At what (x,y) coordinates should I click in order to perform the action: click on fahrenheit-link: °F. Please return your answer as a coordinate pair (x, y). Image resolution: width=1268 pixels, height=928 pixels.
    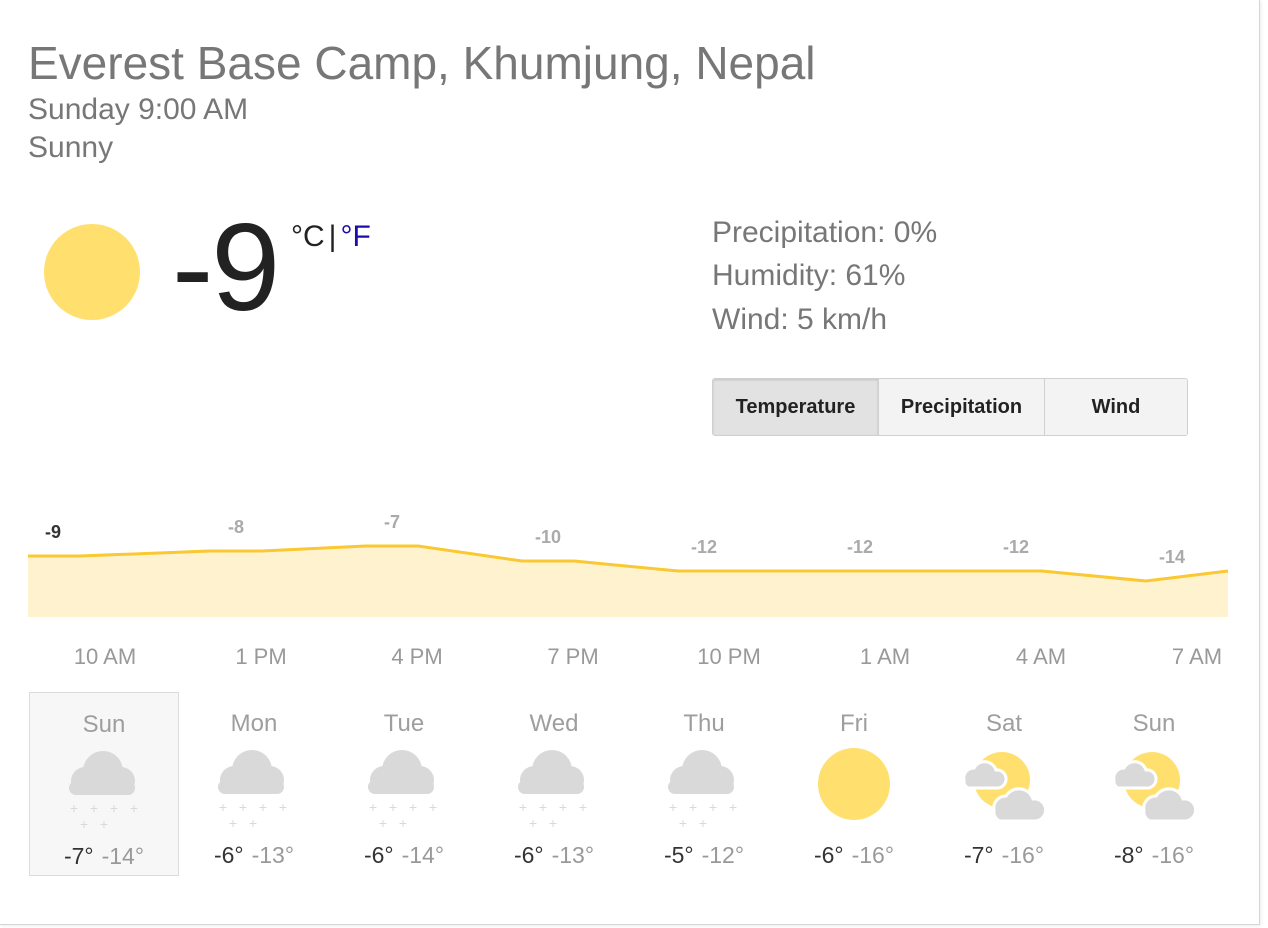
    Looking at the image, I should click on (355, 236).